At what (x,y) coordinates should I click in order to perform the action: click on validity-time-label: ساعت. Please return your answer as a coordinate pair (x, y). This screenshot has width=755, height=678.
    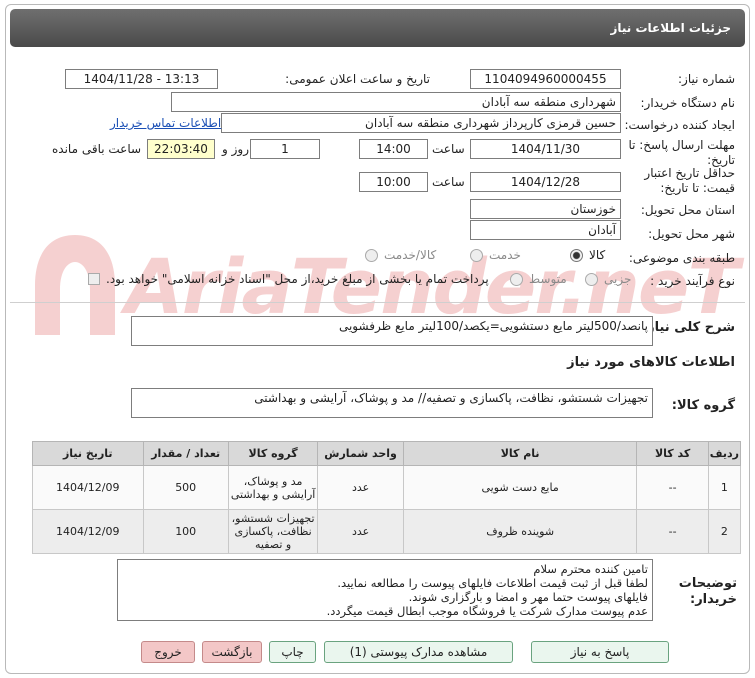
    Looking at the image, I should click on (448, 182).